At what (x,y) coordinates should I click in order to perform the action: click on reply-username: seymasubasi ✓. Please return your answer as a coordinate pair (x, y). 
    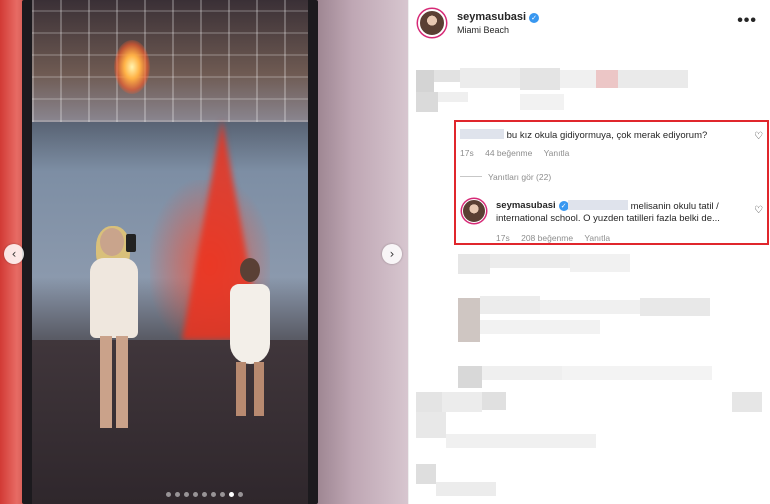
    Looking at the image, I should click on (532, 206).